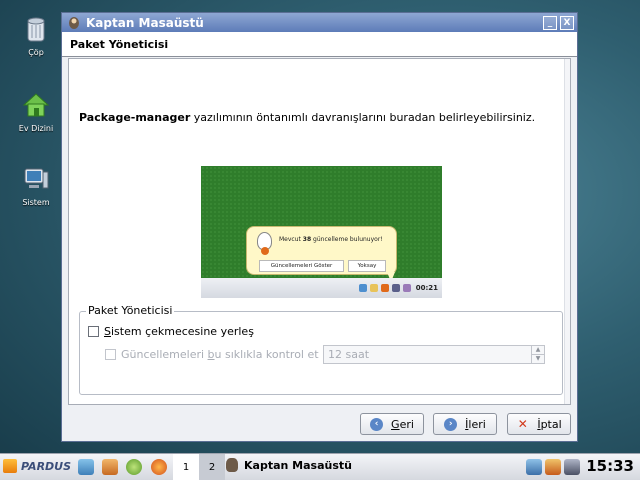 The image size is (640, 480). What do you see at coordinates (395, 288) in the screenshot?
I see `user-icon` at bounding box center [395, 288].